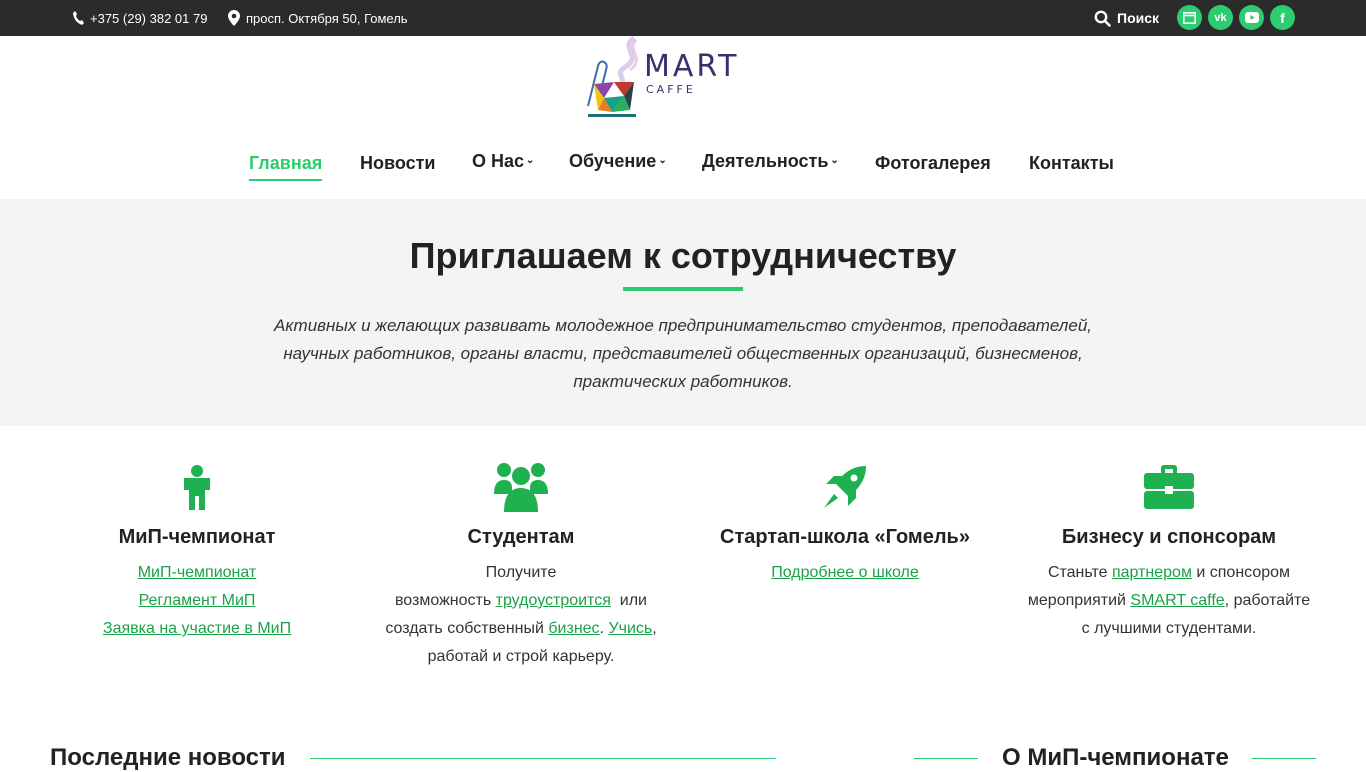 The width and height of the screenshot is (1366, 772). I want to click on partner-link: партнером, so click(1152, 572).